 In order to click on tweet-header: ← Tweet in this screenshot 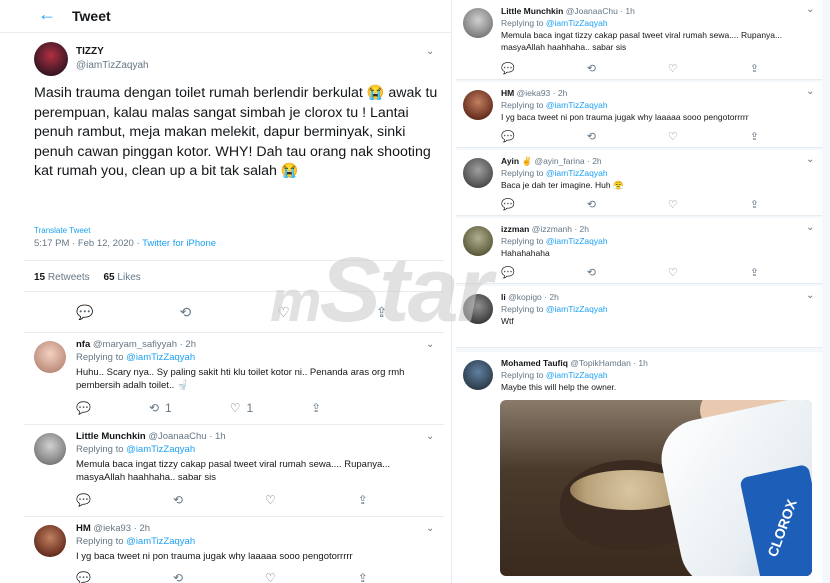, I will do `click(225, 16)`.